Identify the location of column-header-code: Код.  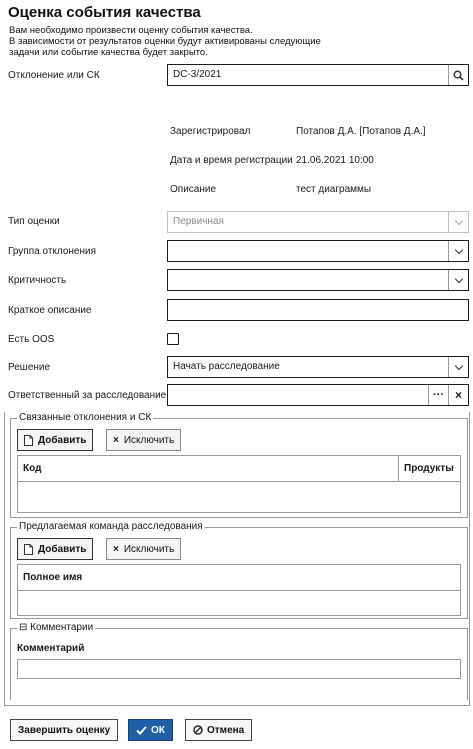
(32, 468).